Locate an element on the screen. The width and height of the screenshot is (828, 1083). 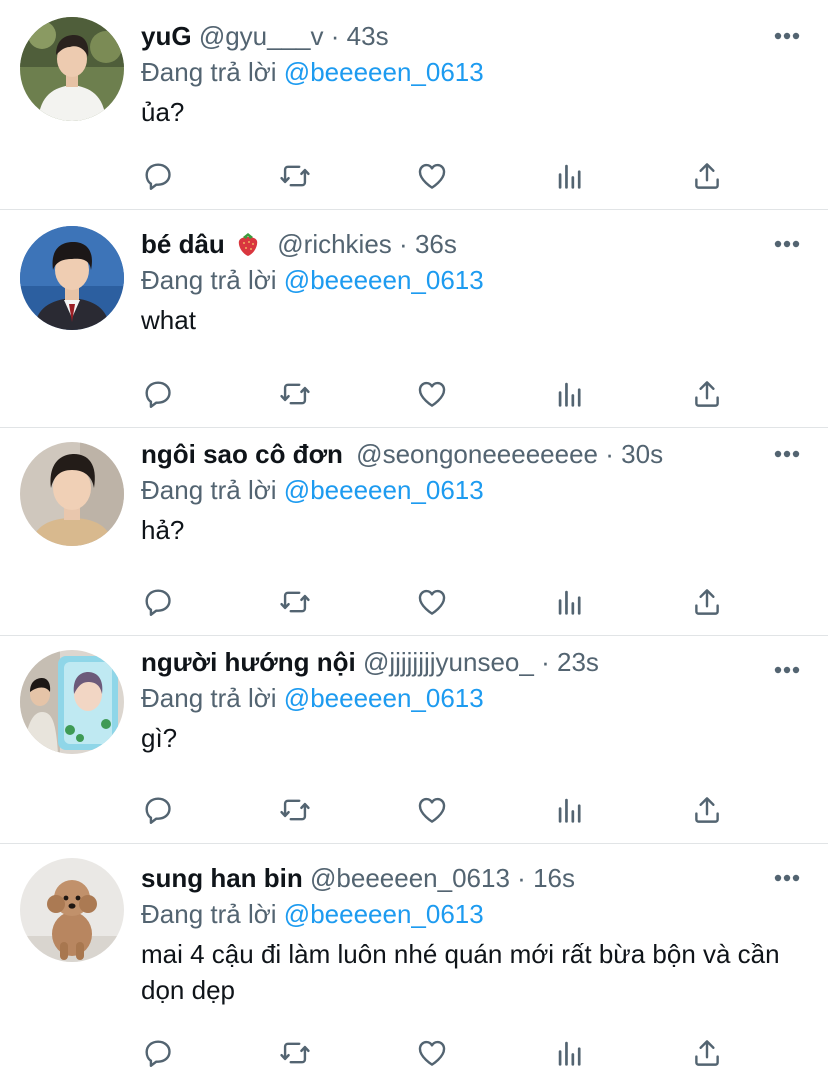
user-handle: @richkies is located at coordinates (334, 244).